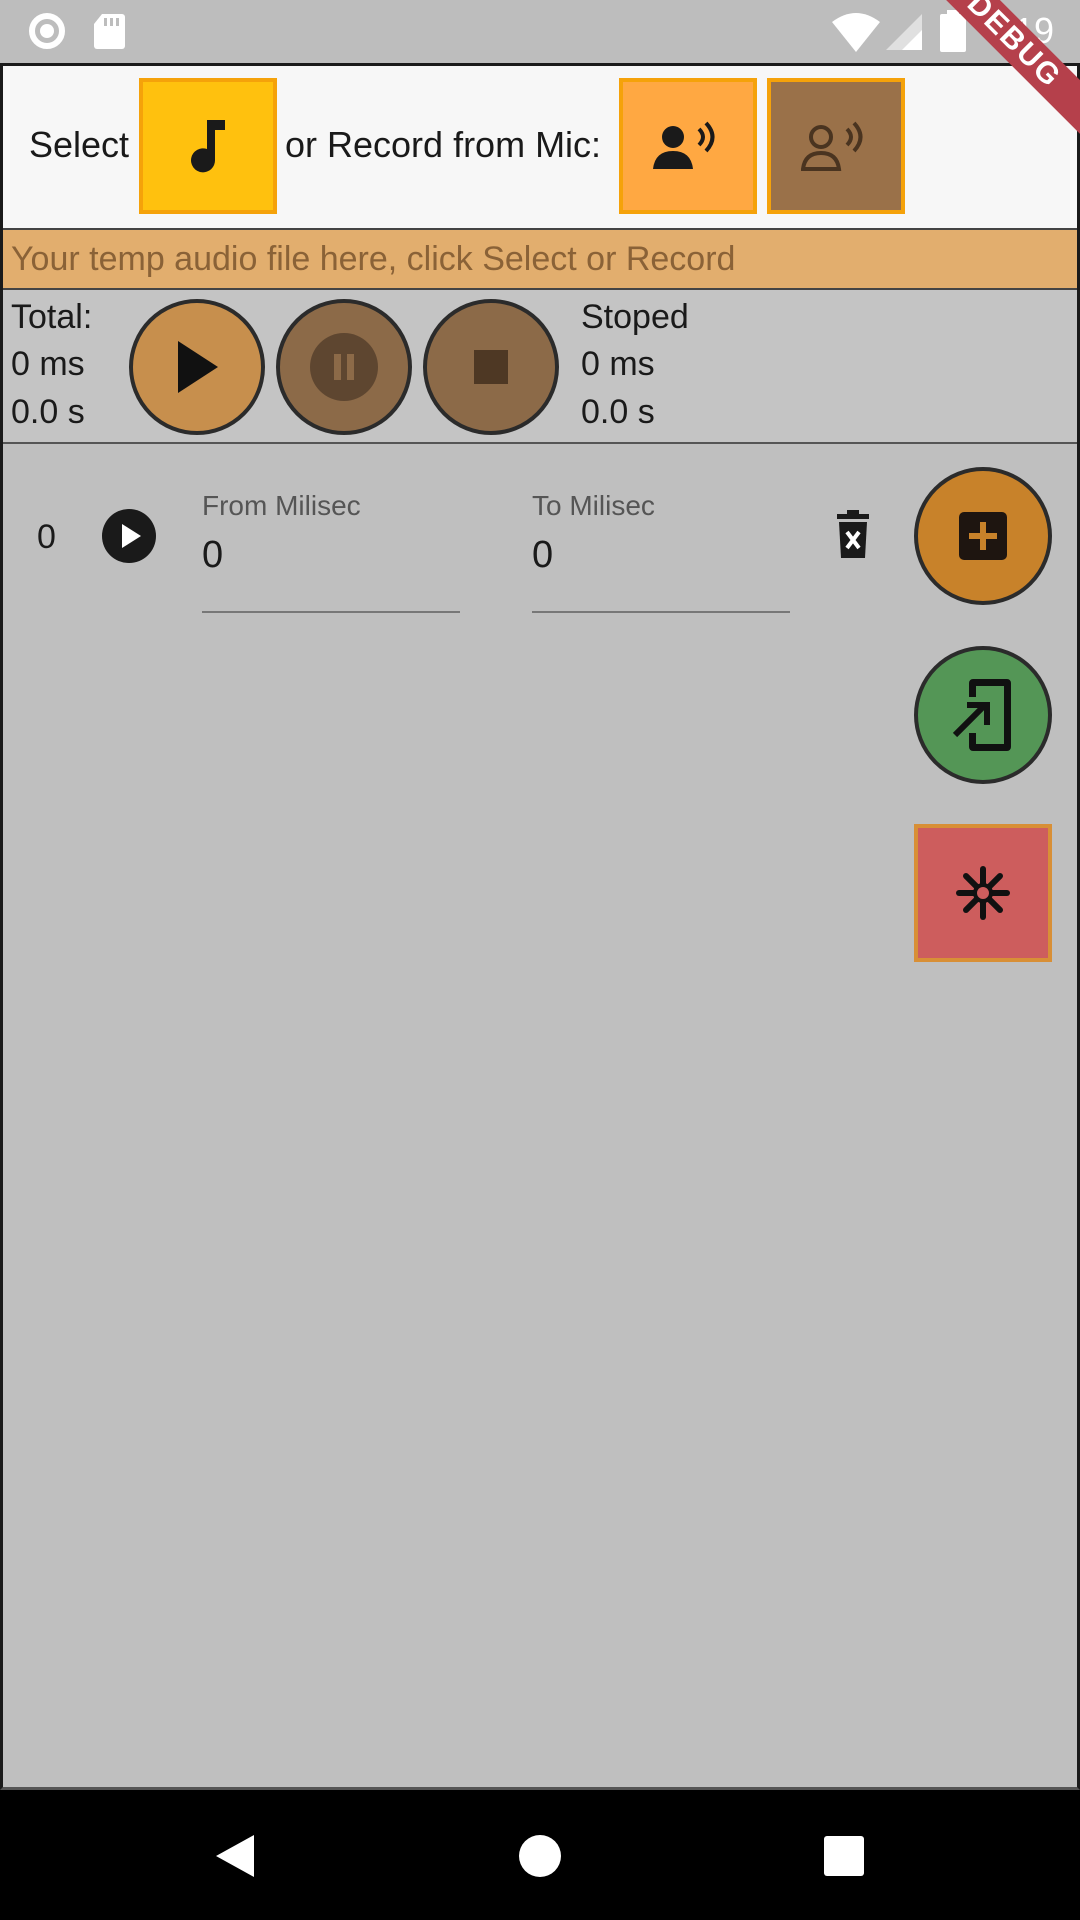 The width and height of the screenshot is (1080, 1920). I want to click on pause-button, so click(344, 367).